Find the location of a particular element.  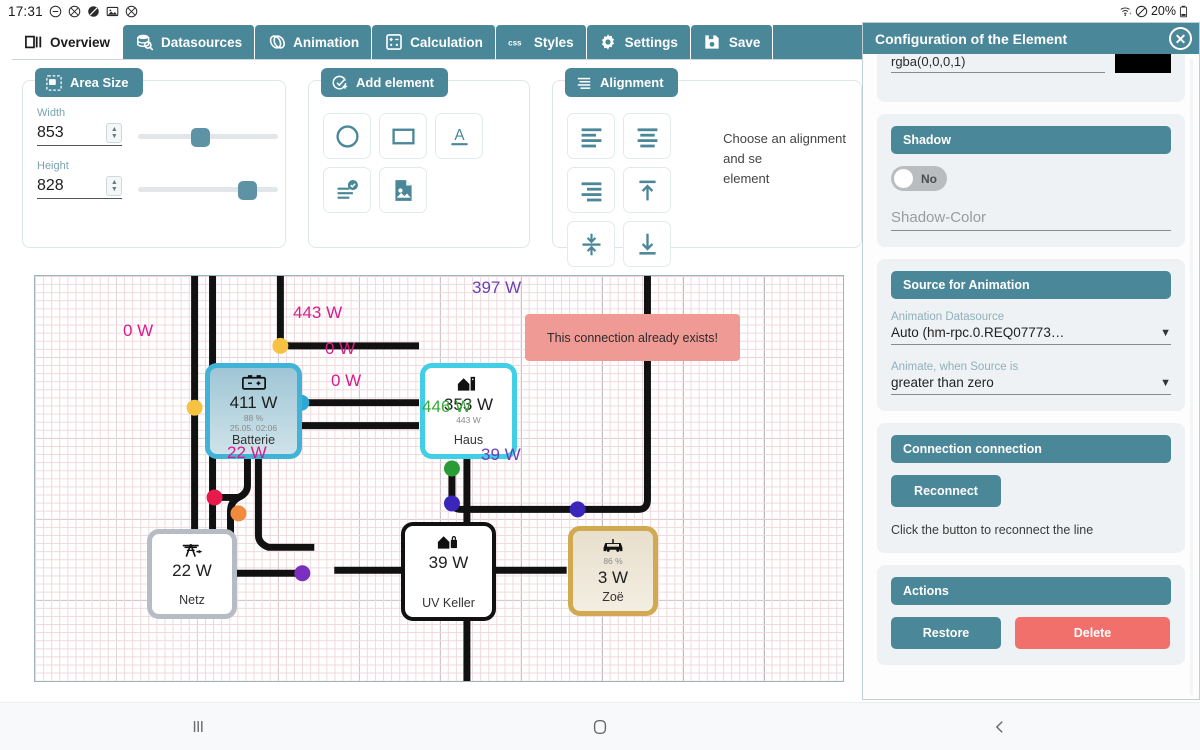

height-slider-thumb is located at coordinates (248, 190).